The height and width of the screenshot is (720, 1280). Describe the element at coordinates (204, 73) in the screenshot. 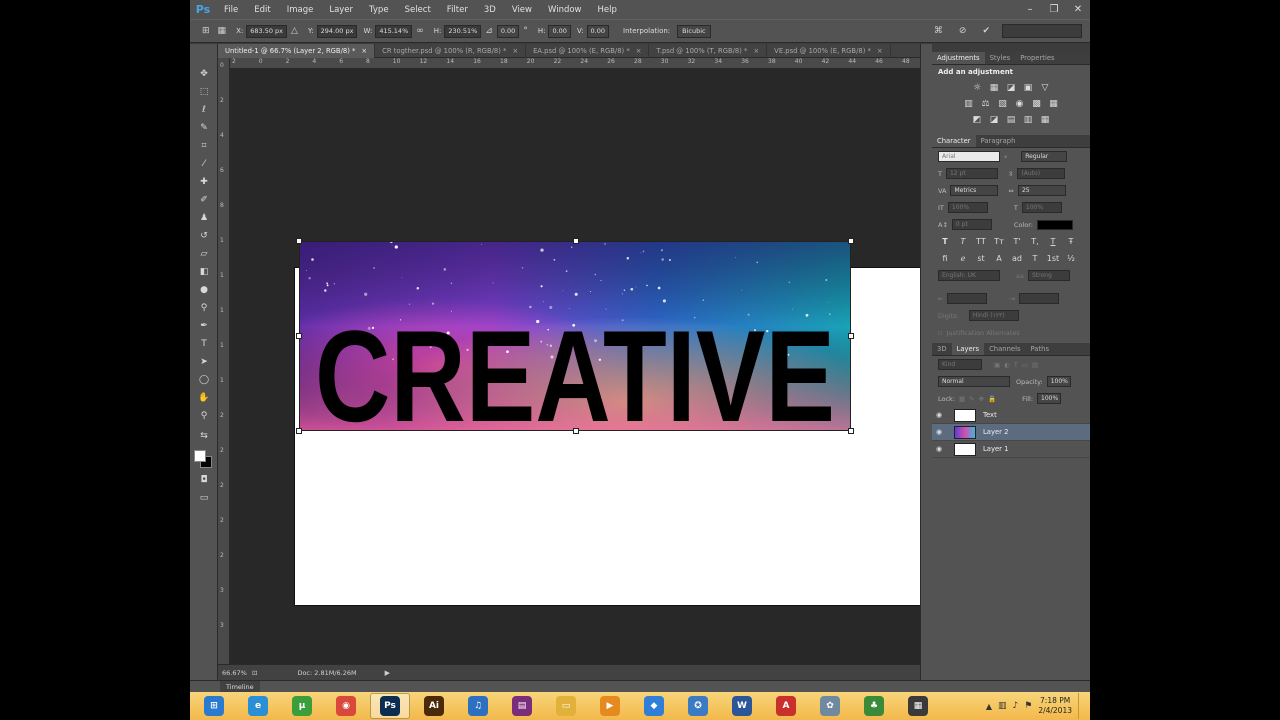

I see `move-tool-icon: ✥` at that location.